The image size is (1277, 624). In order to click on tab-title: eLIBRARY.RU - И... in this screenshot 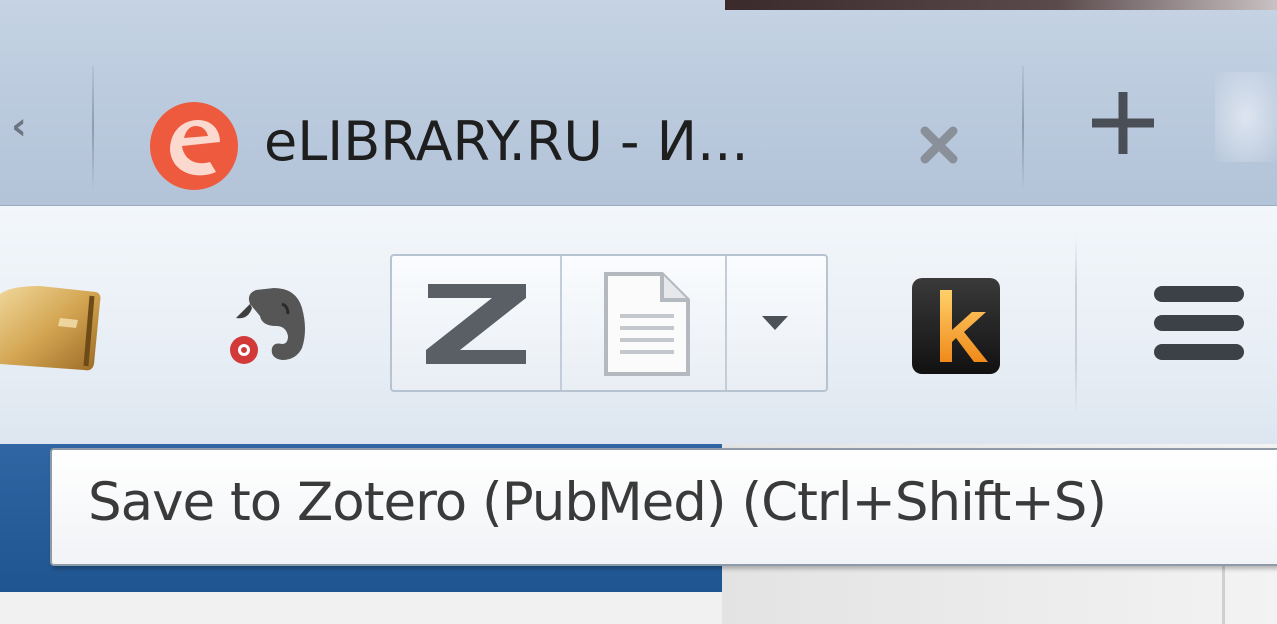, I will do `click(506, 141)`.